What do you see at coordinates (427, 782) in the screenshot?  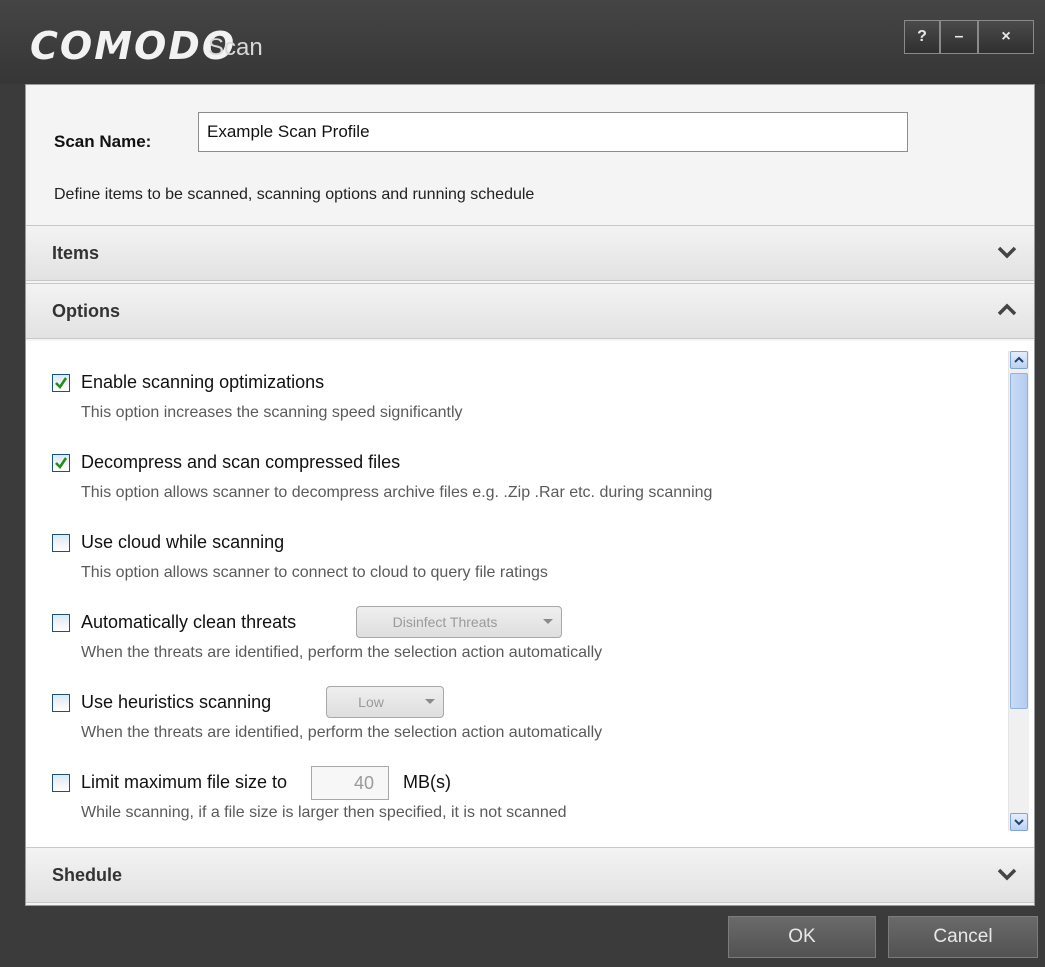 I see `file-size-unit: MB(s)` at bounding box center [427, 782].